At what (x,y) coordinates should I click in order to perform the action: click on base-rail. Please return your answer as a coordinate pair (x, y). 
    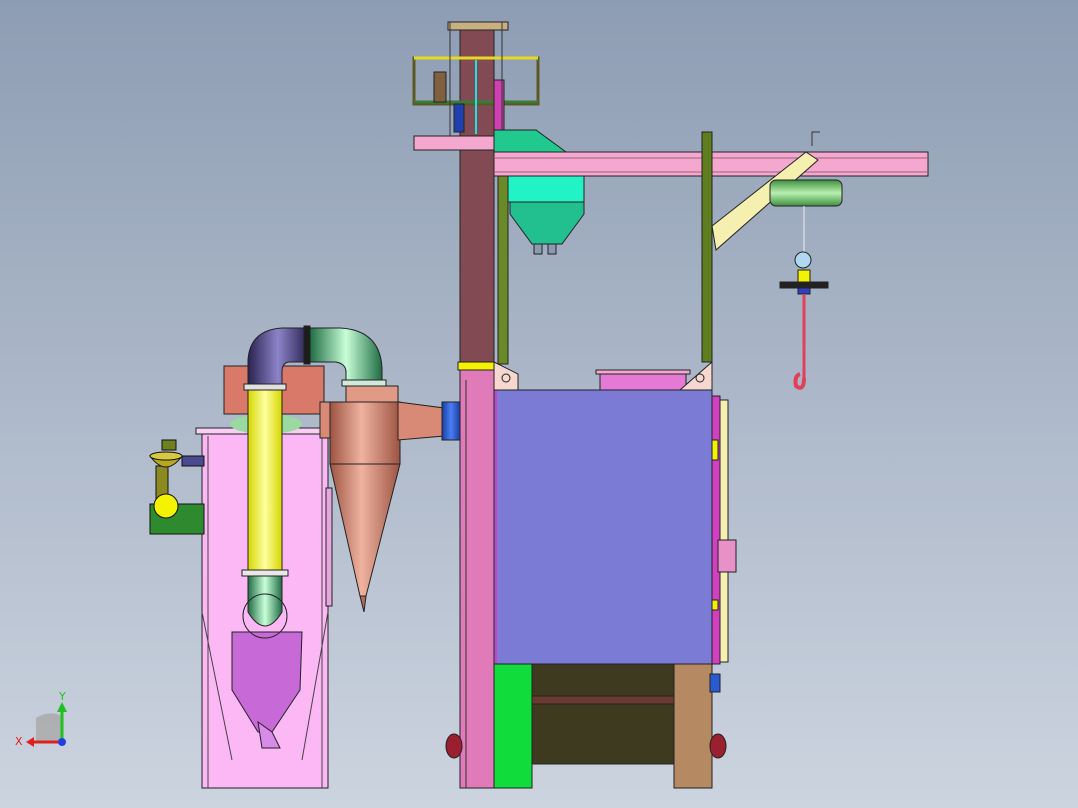
    Looking at the image, I should click on (603, 700).